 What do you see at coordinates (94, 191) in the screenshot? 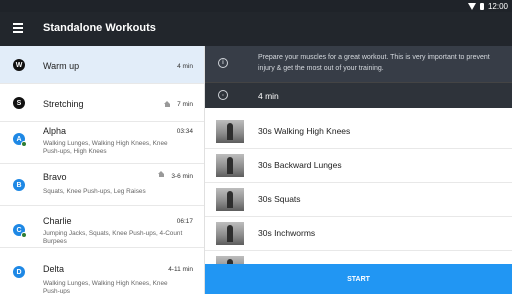
I see `workout-description: Squats, Knee Push-ups, Leg Raises` at bounding box center [94, 191].